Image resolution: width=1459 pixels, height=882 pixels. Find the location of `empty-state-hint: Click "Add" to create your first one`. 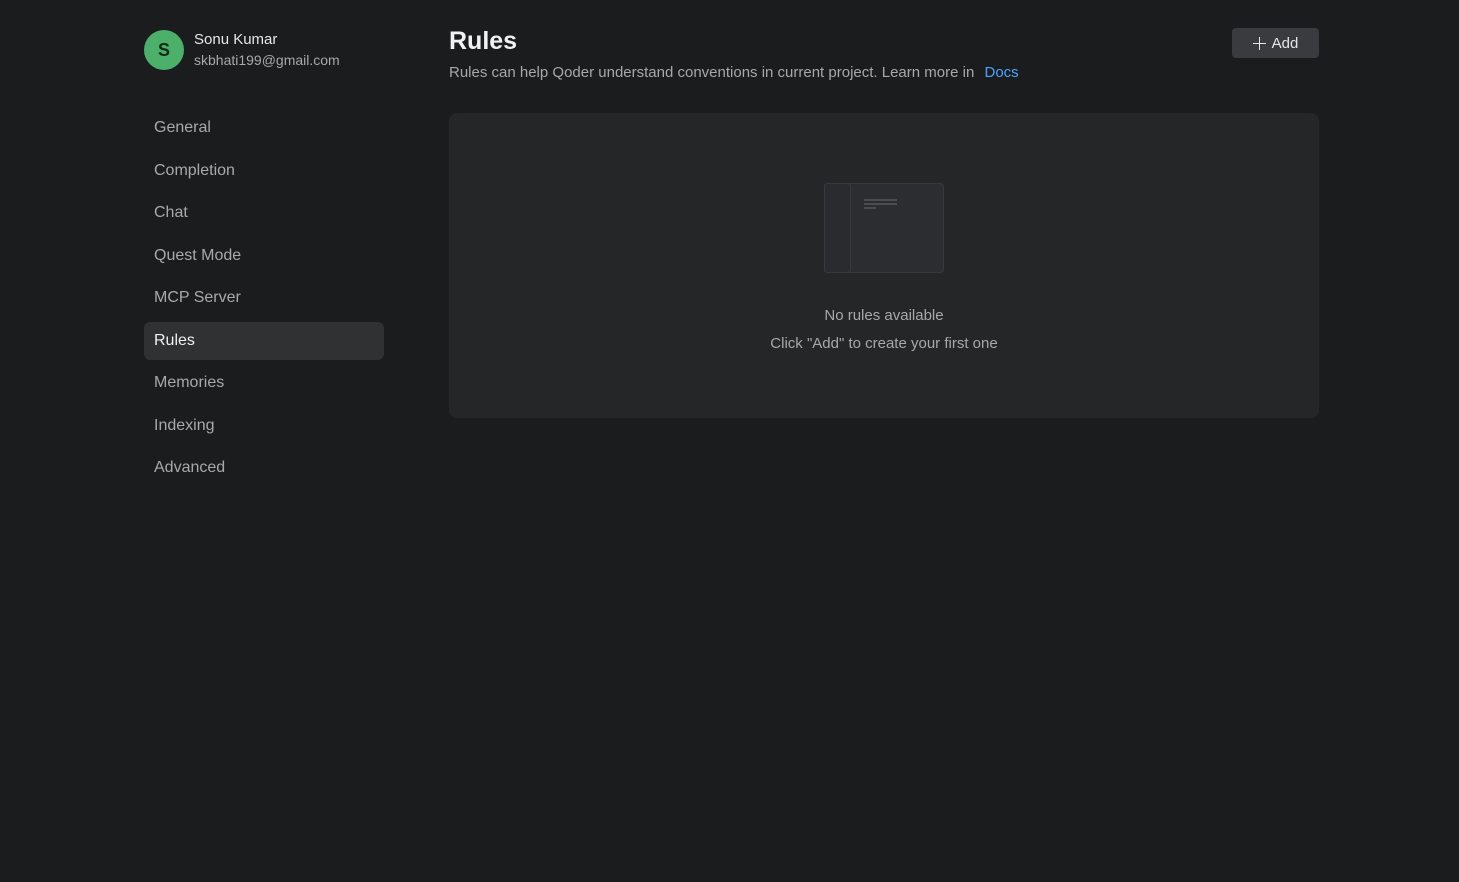

empty-state-hint: Click "Add" to create your first one is located at coordinates (884, 343).